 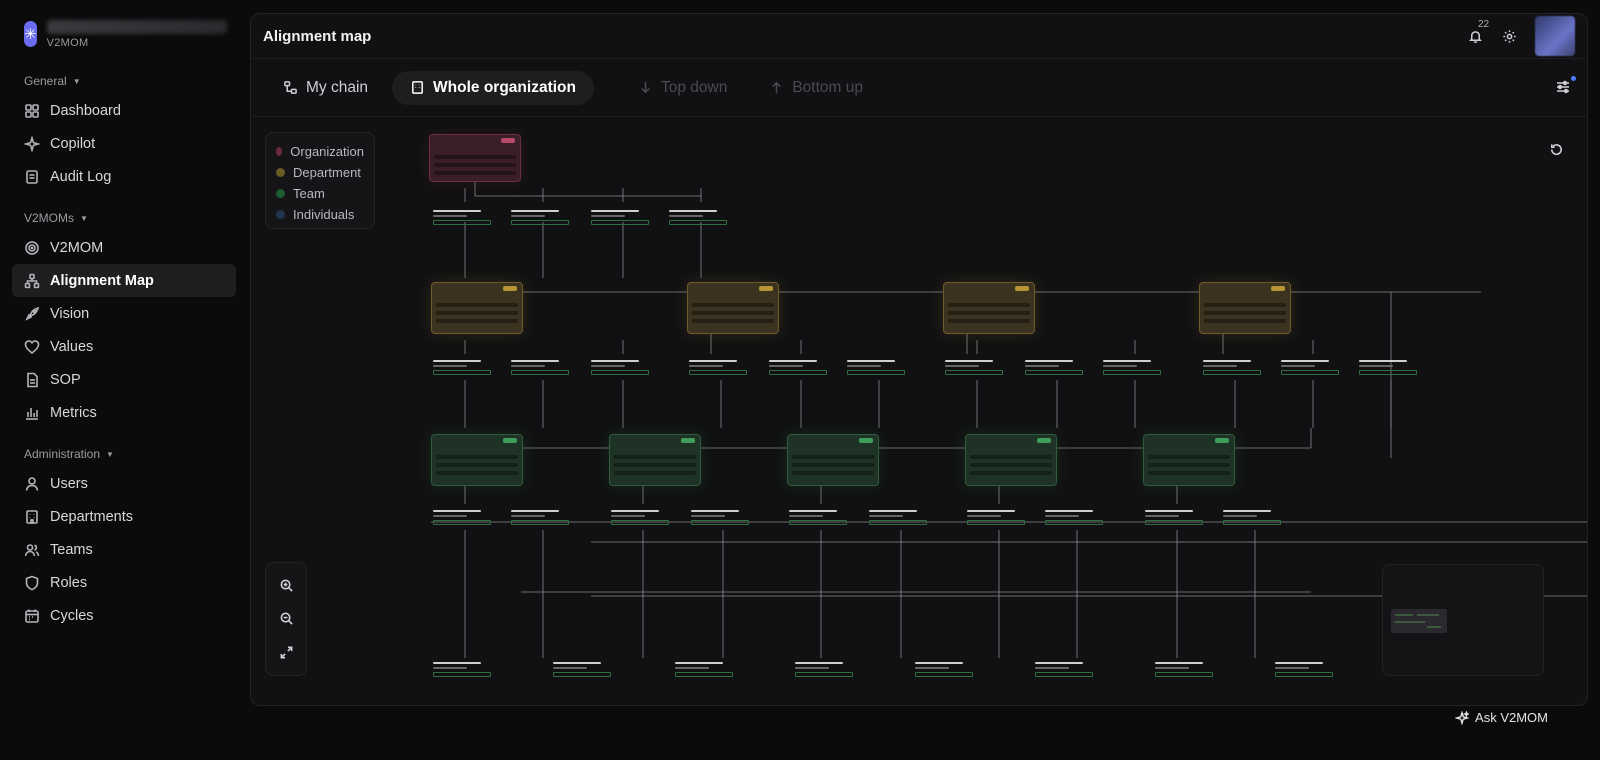 What do you see at coordinates (124, 516) in the screenshot?
I see `sidebar-item-departments: Departments` at bounding box center [124, 516].